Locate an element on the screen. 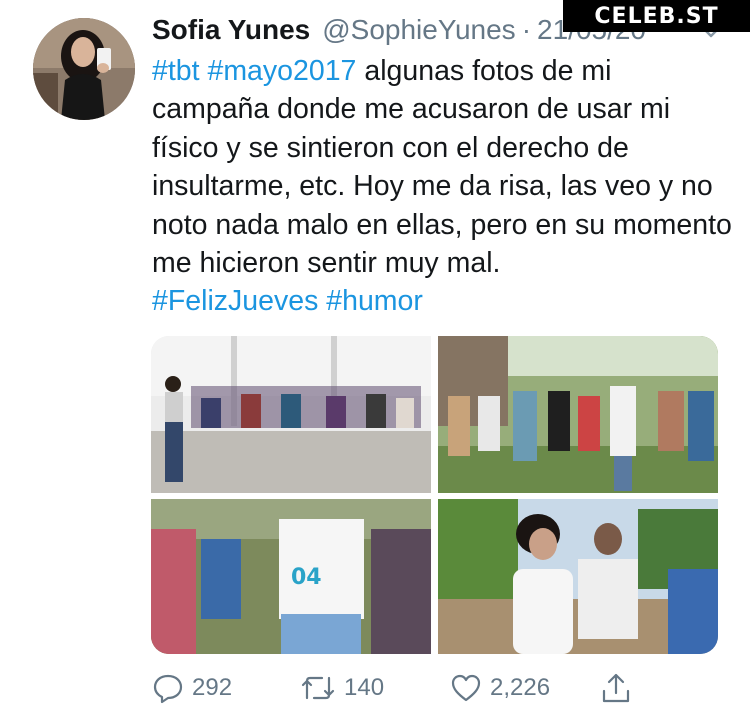  reply-icon is located at coordinates (168, 689).